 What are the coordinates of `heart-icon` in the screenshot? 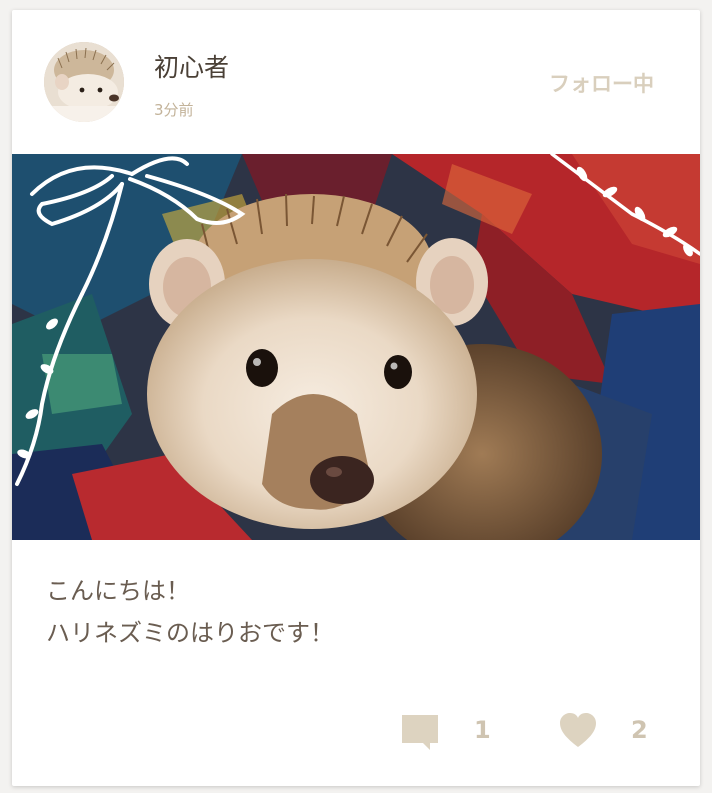 It's located at (578, 731).